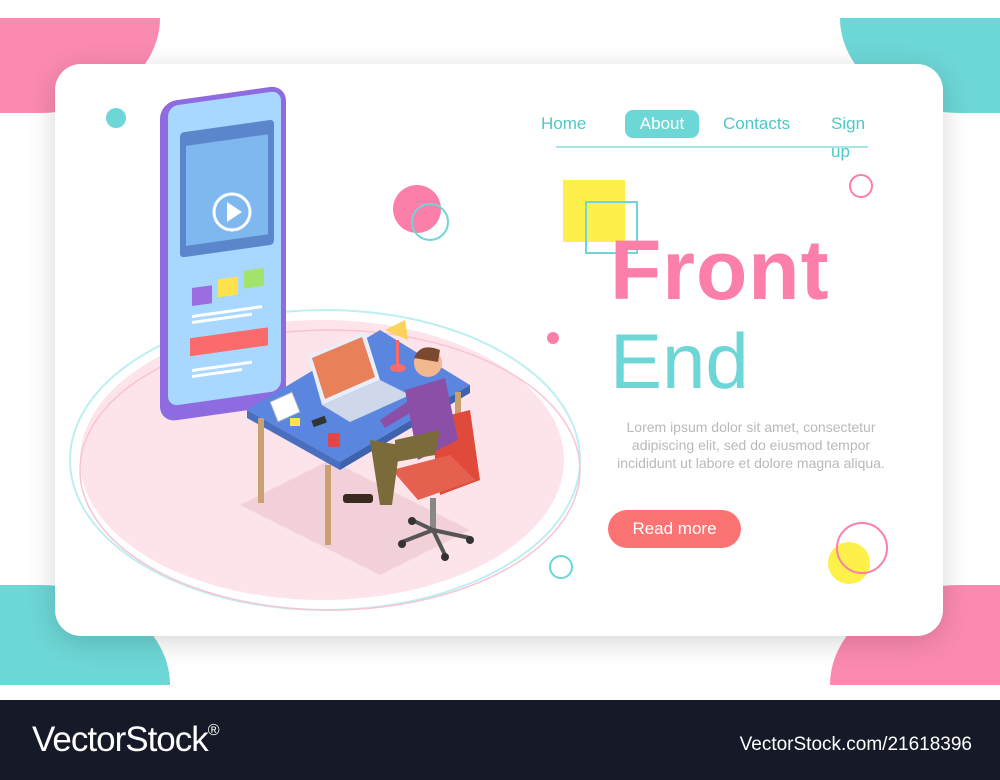 The image size is (1000, 780). What do you see at coordinates (662, 124) in the screenshot?
I see `nav-about-active: About` at bounding box center [662, 124].